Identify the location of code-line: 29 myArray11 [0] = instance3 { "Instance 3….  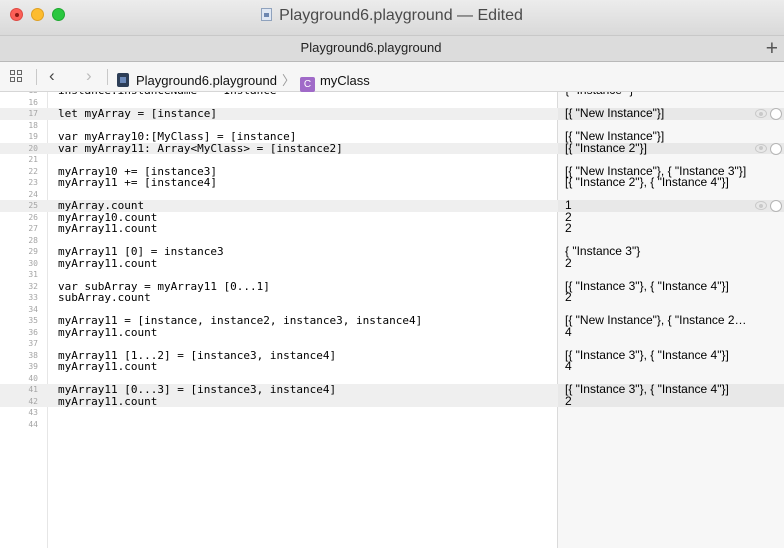
(392, 251).